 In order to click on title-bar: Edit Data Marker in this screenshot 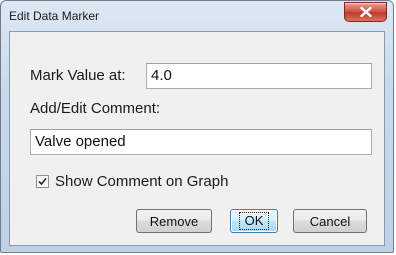, I will do `click(197, 16)`.